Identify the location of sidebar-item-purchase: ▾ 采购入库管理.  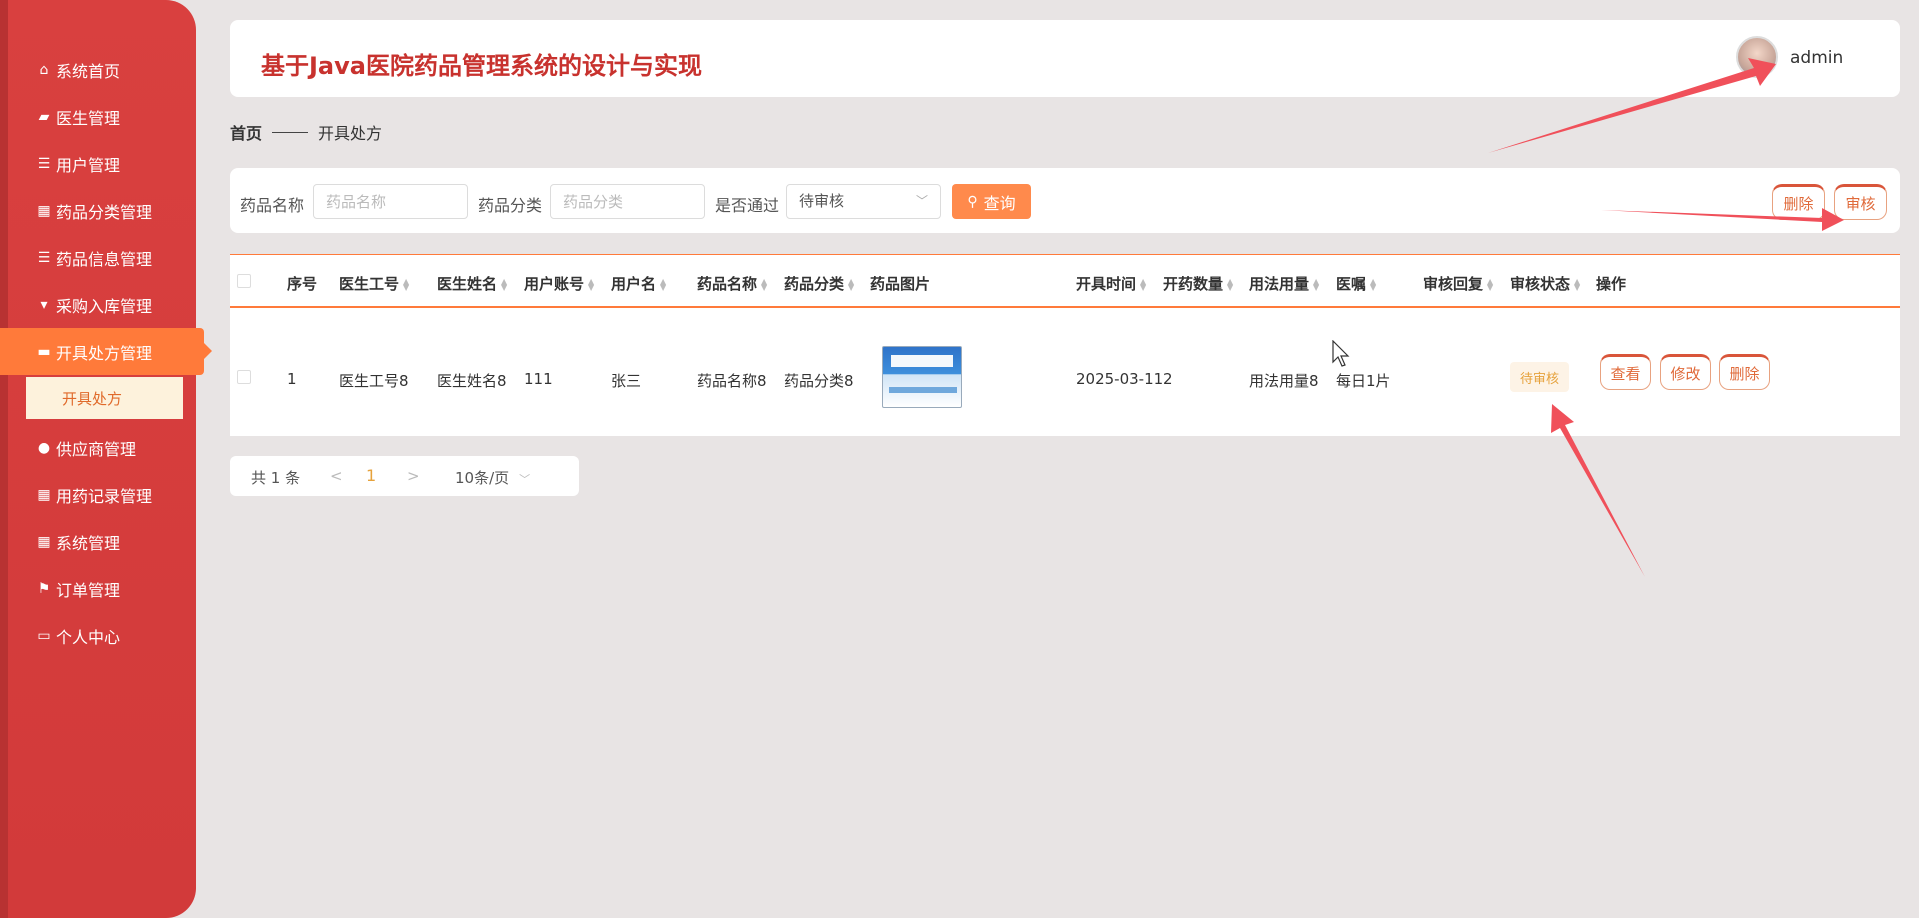
(98, 304).